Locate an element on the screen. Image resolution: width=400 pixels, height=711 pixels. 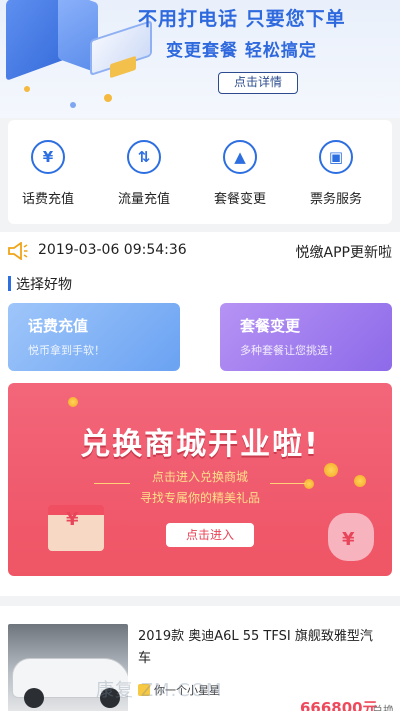
promo-subtitle: 多种套餐让您挑选！ is located at coordinates (289, 350).